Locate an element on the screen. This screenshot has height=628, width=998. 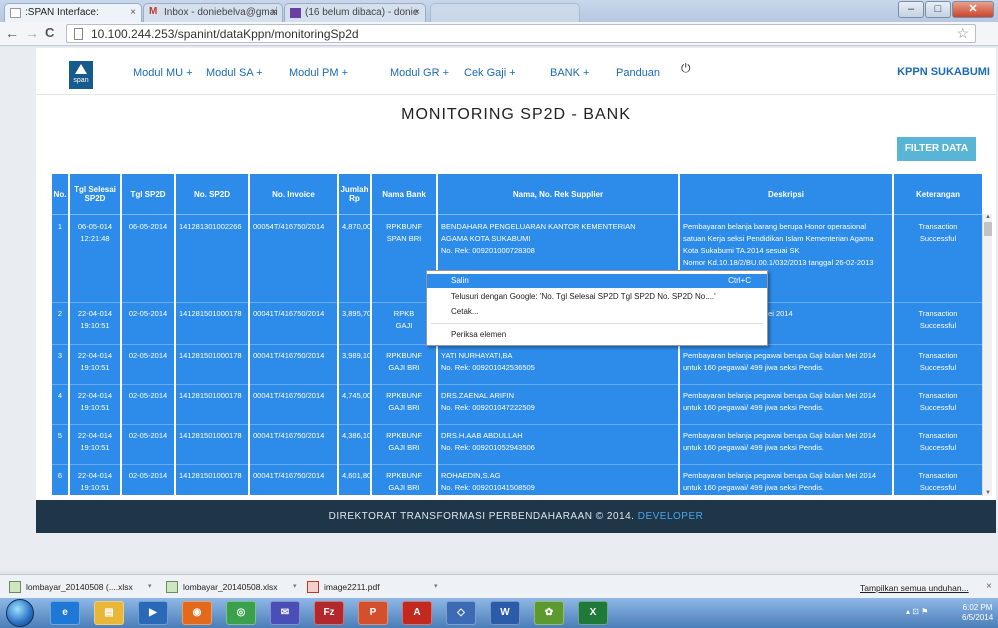
pdf-file-icon is located at coordinates (313, 587).